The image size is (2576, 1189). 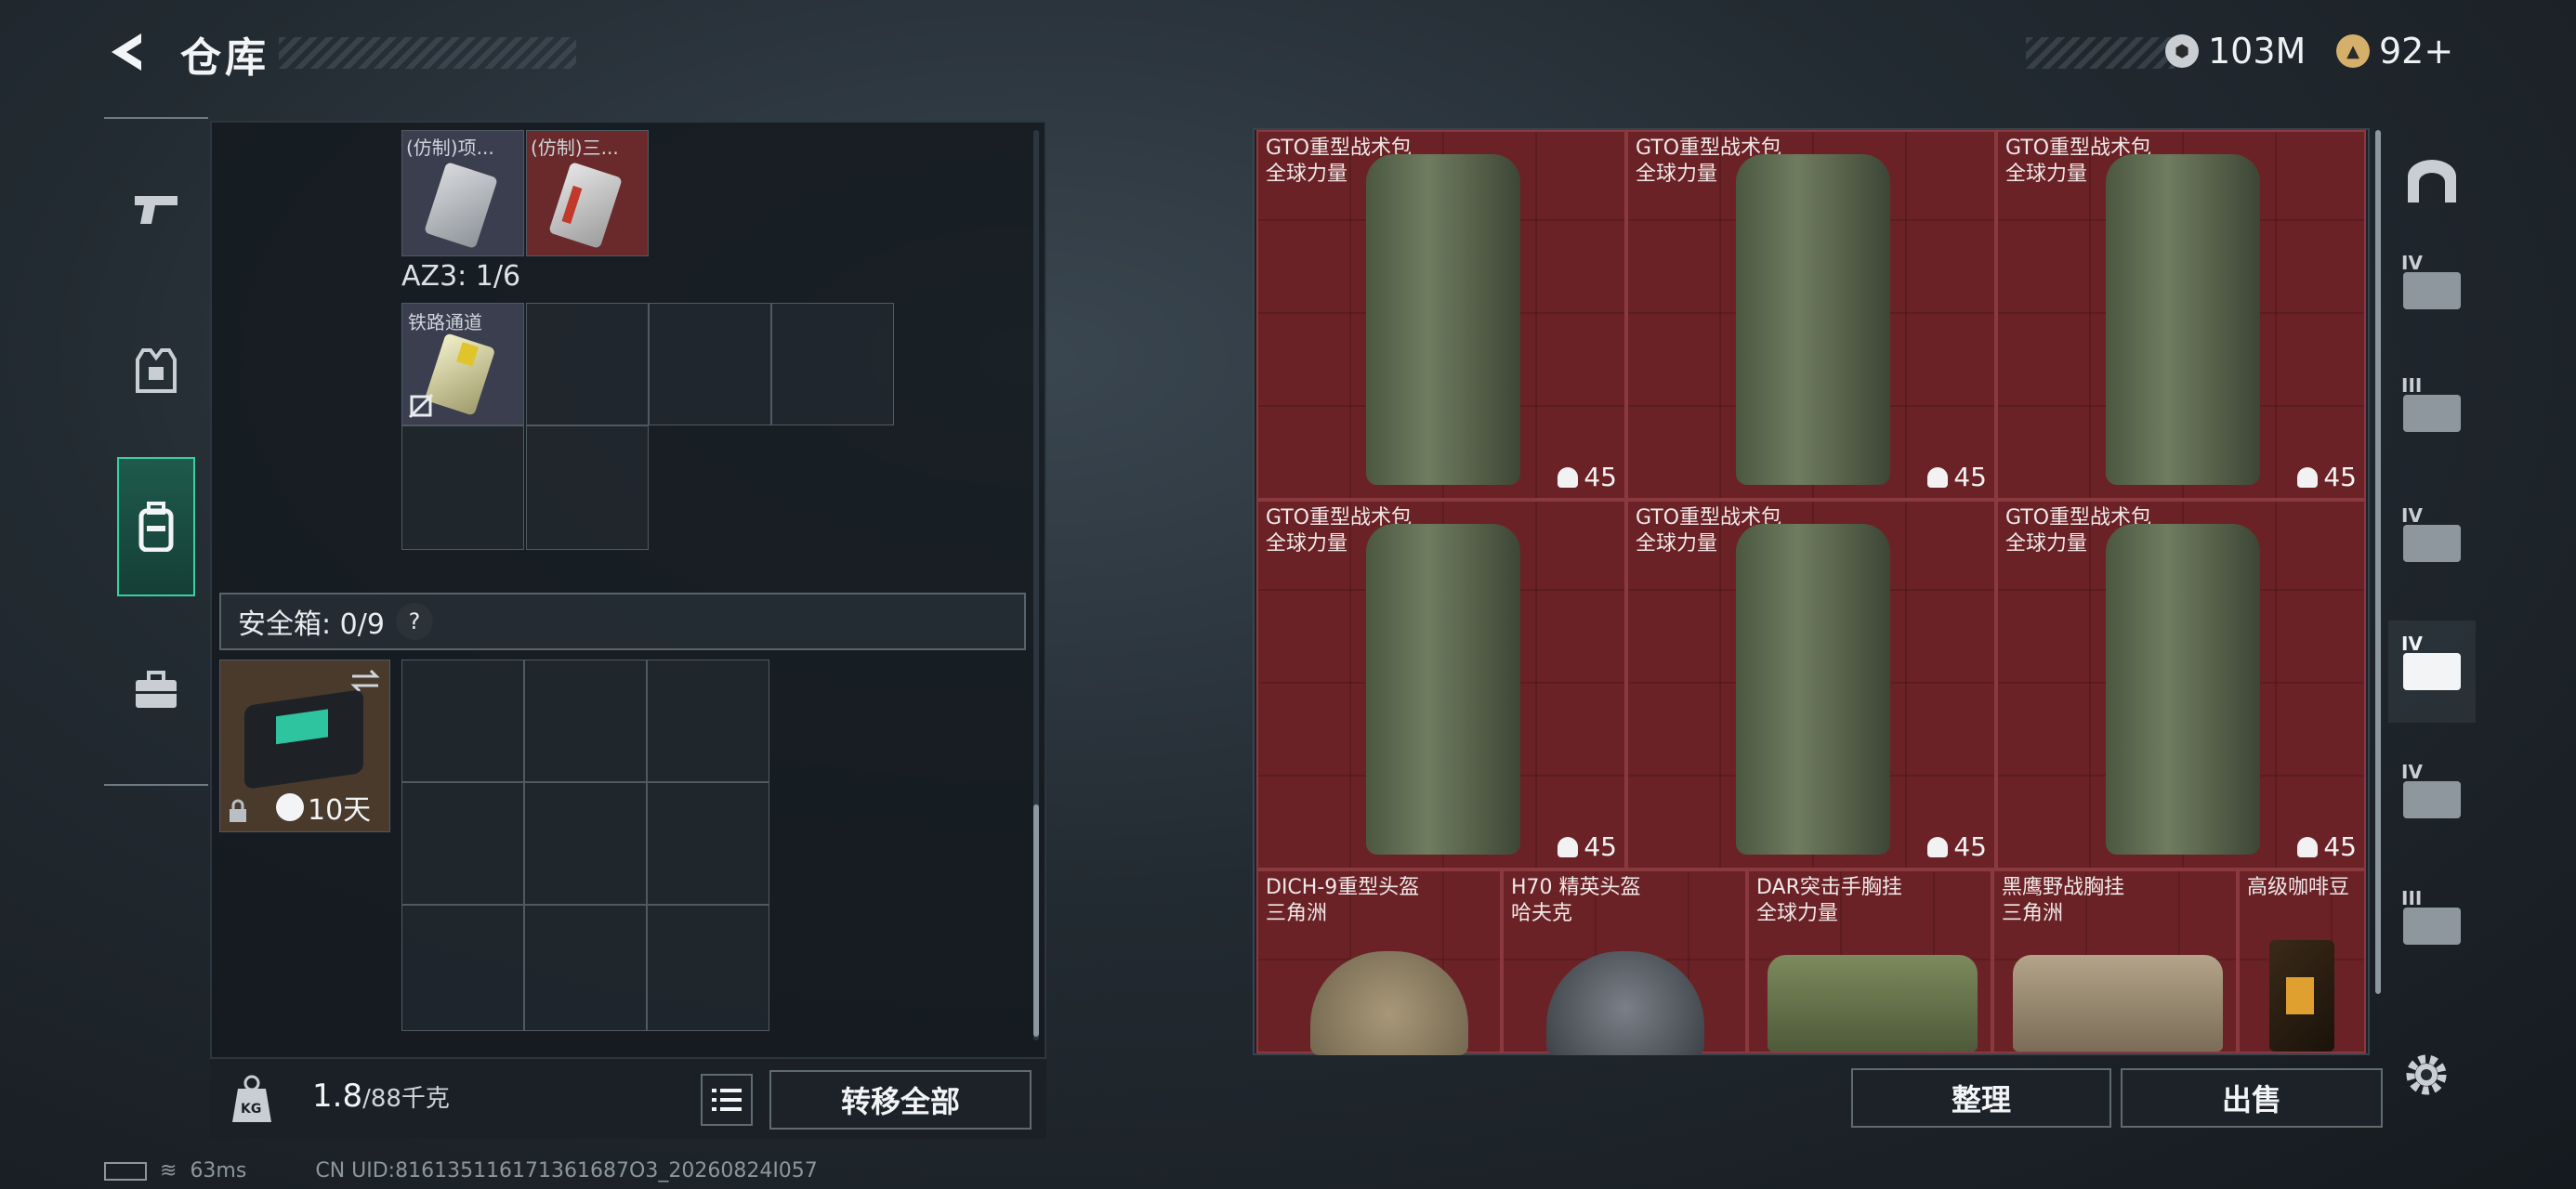 I want to click on weapon-tab, so click(x=156, y=209).